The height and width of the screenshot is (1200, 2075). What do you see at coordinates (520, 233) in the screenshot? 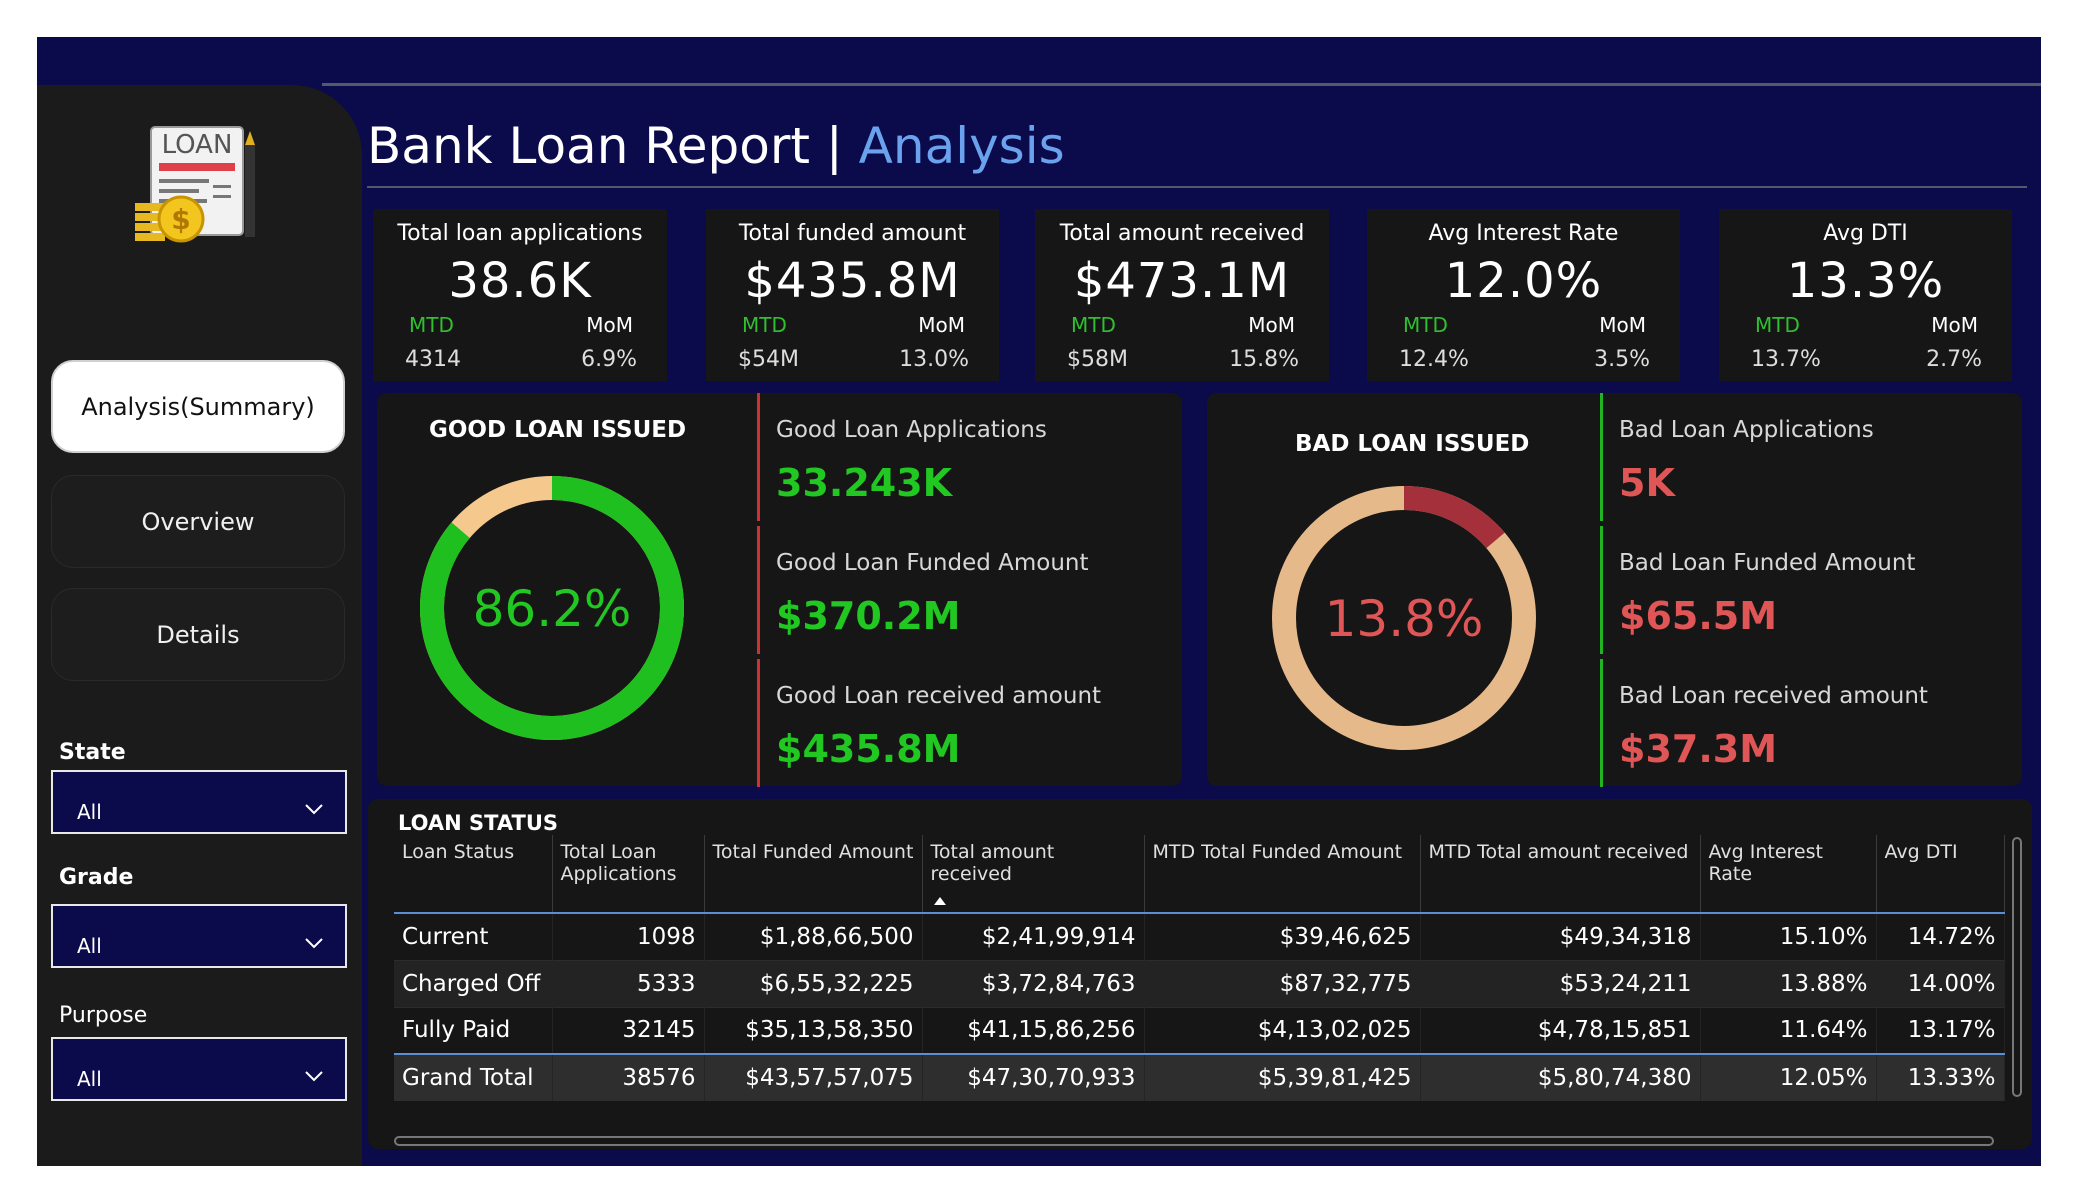
I see `kpi-label: Total loan applications` at bounding box center [520, 233].